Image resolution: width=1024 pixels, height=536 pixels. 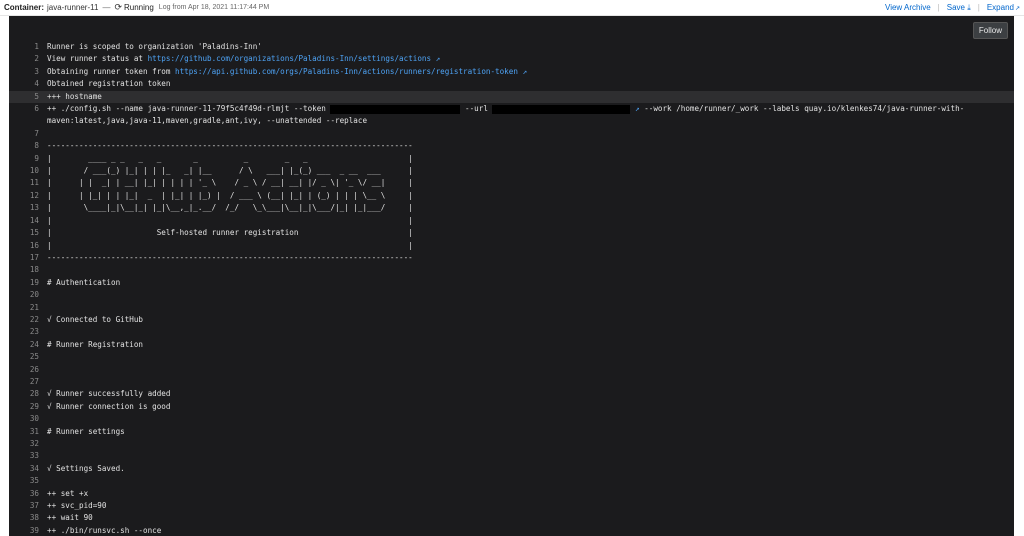 What do you see at coordinates (34, 245) in the screenshot?
I see `line-number: 16` at bounding box center [34, 245].